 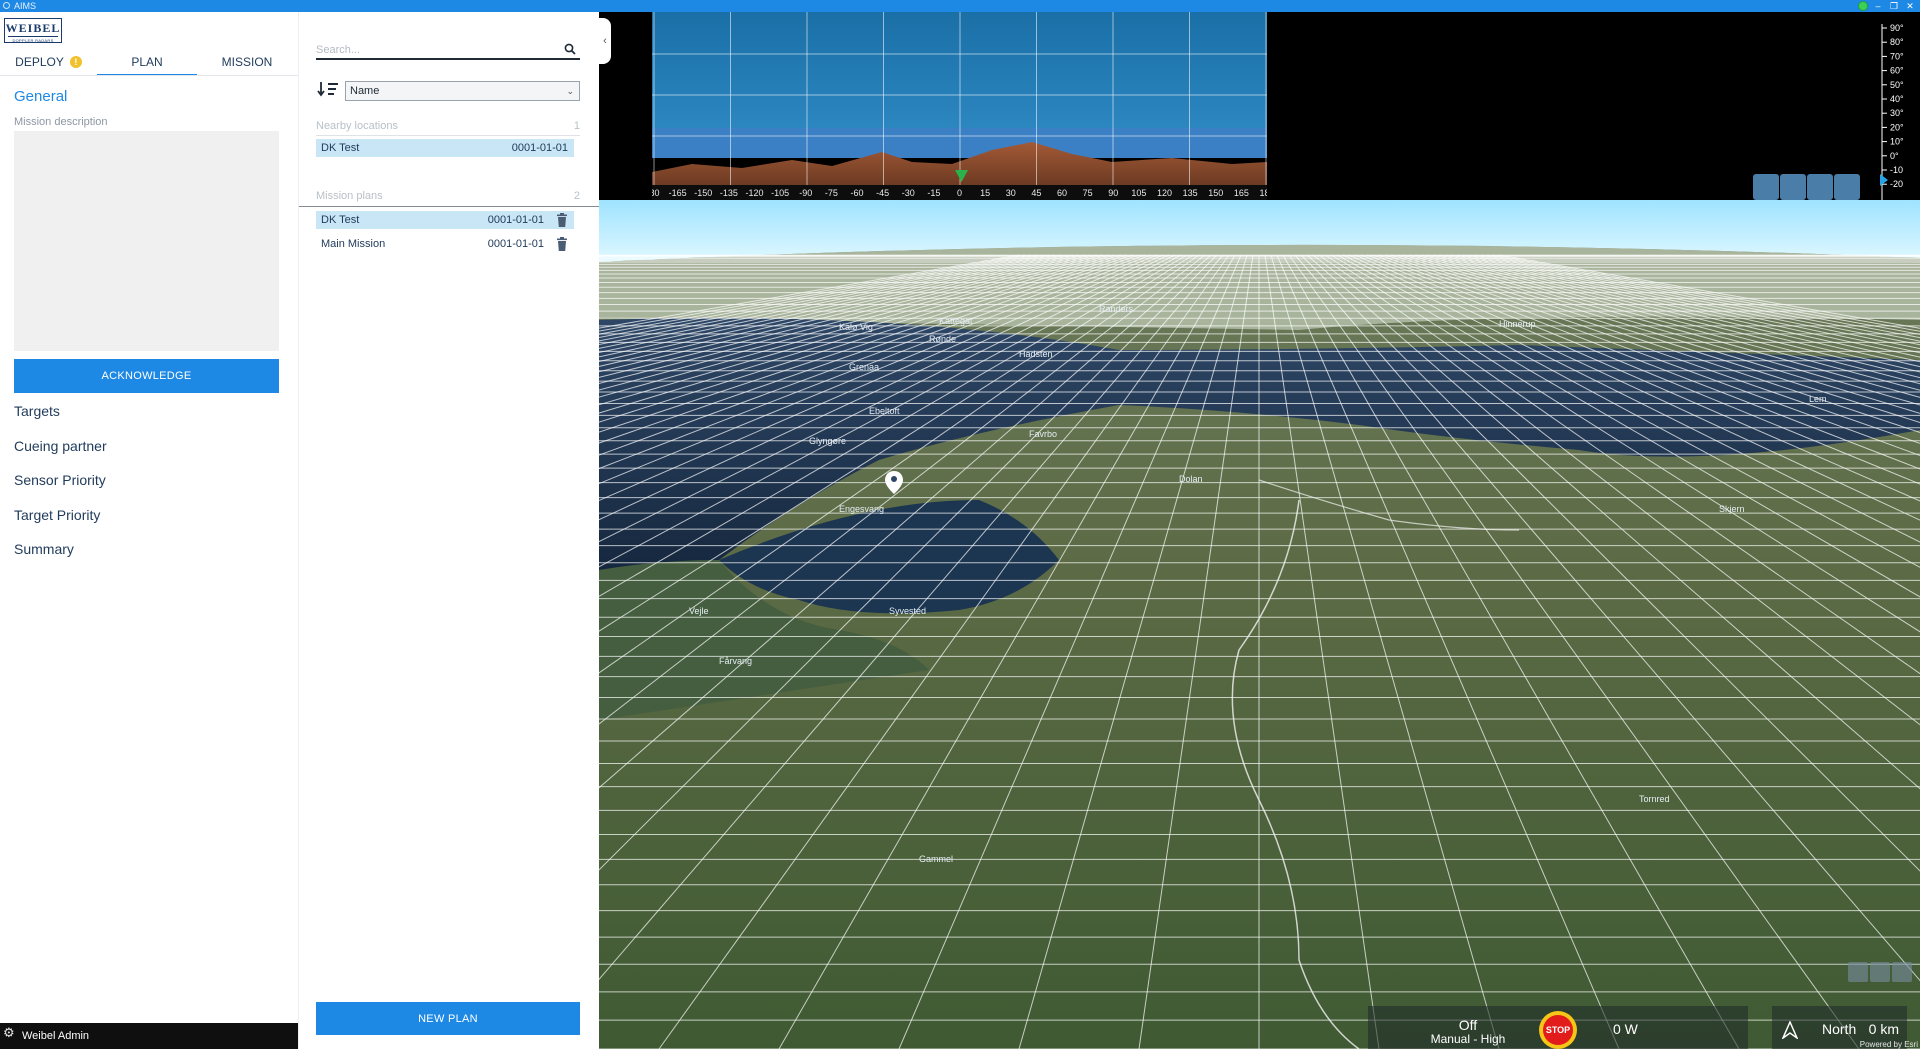 I want to click on elevation-tick-label: 0°, so click(x=1894, y=156).